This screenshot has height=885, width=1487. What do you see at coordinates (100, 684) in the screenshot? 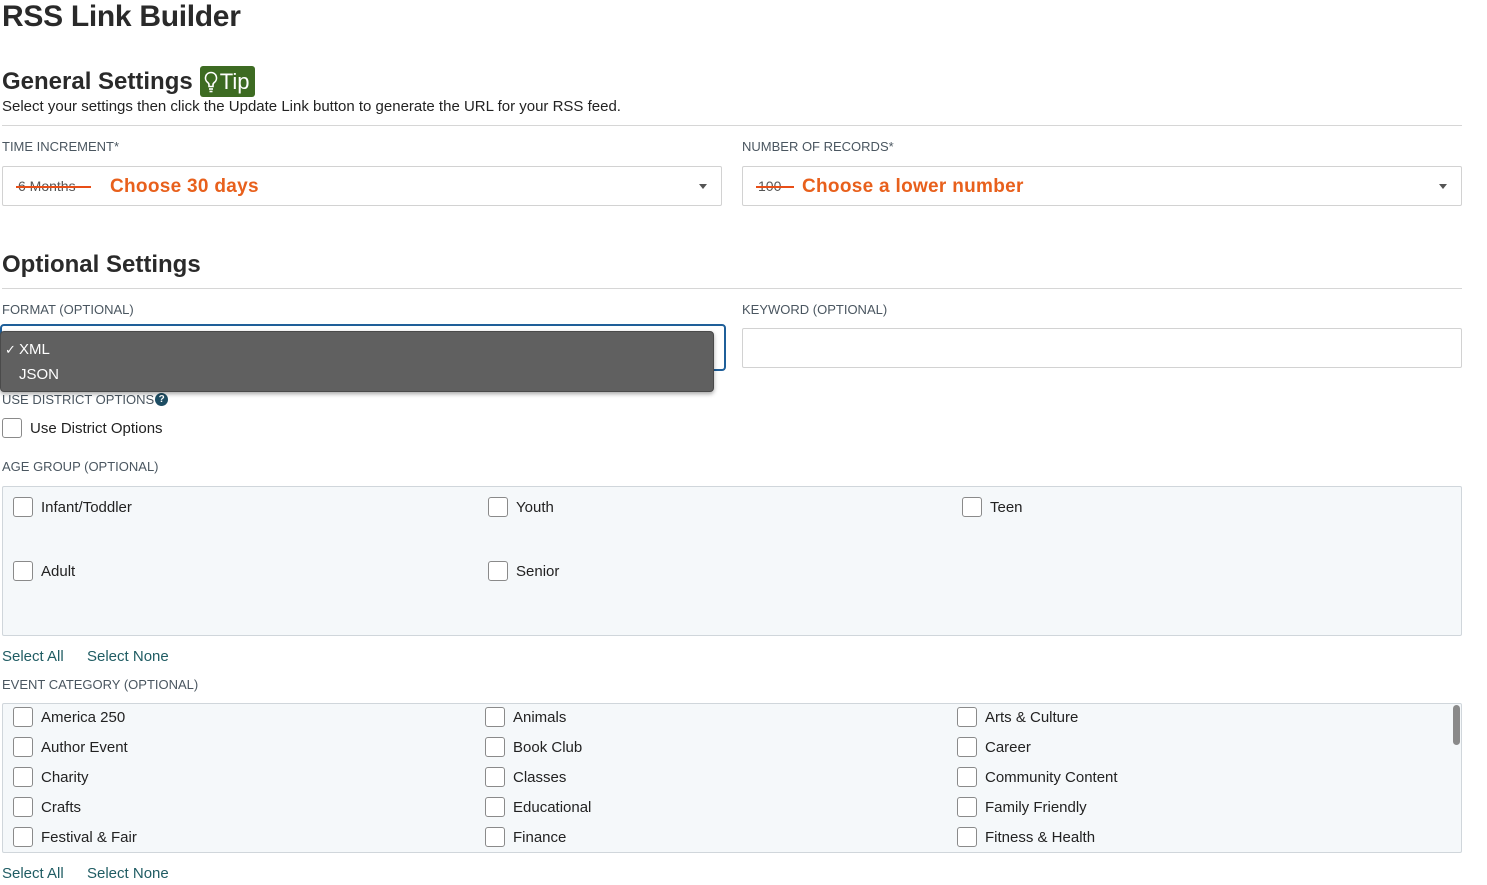
I see `event-category-label: EVENT CATEGORY (OPTIONAL)` at bounding box center [100, 684].